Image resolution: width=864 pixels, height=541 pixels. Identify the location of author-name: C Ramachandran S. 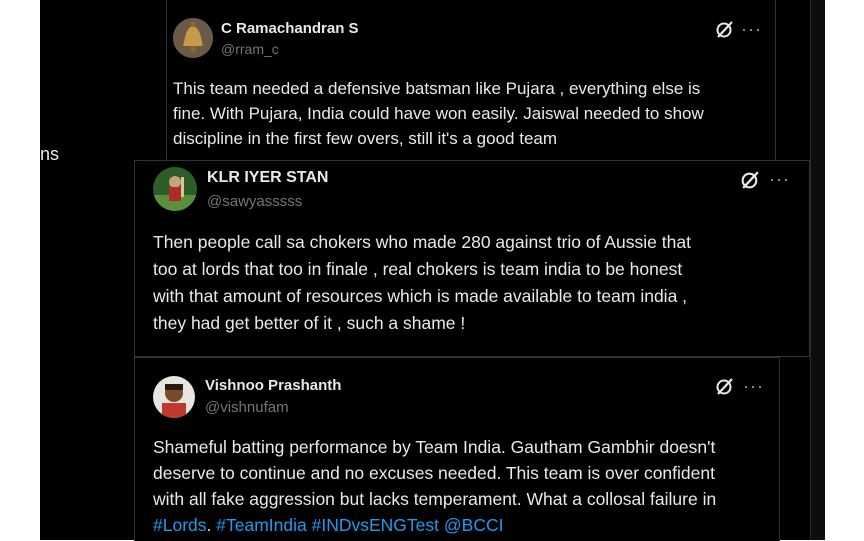
(290, 28).